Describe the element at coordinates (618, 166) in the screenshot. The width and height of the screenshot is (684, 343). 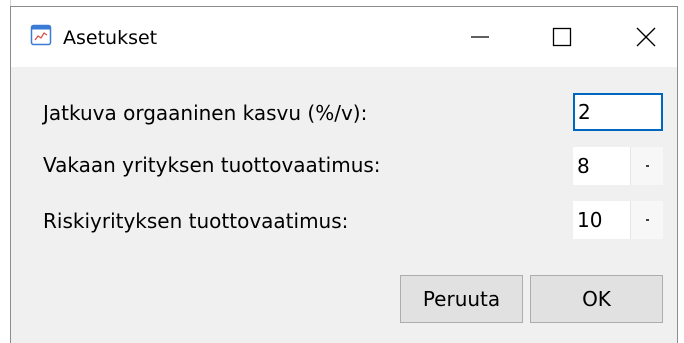
I see `stable-company-return-dropdown: 8` at that location.